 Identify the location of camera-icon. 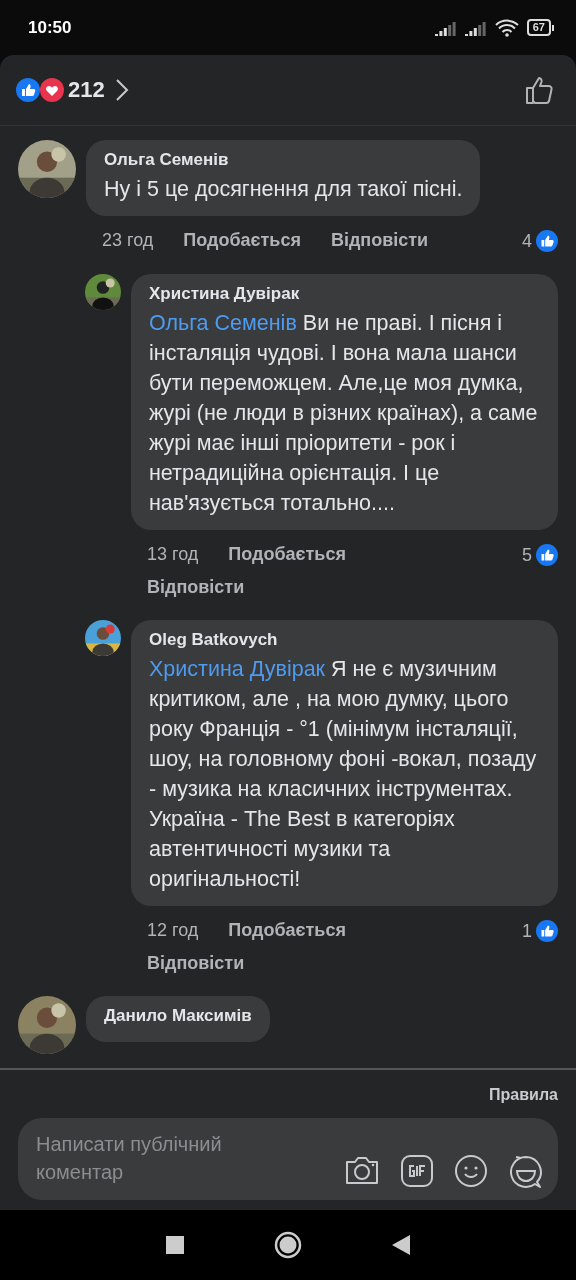
(362, 1170).